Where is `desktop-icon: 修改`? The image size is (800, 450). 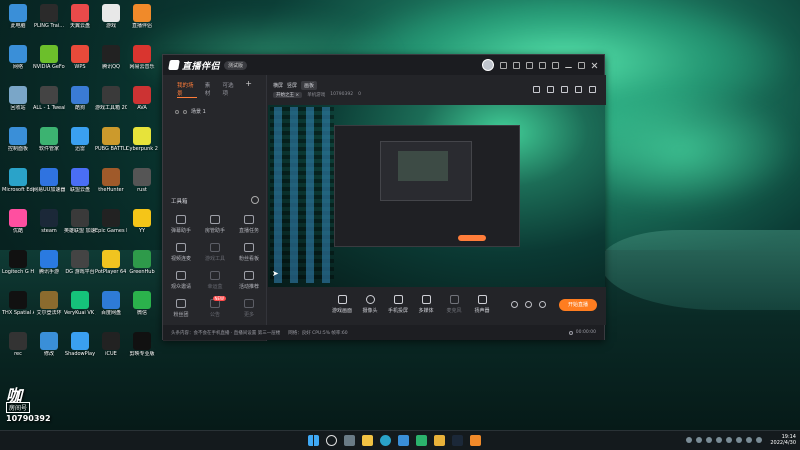 desktop-icon: 修改 is located at coordinates (49, 344).